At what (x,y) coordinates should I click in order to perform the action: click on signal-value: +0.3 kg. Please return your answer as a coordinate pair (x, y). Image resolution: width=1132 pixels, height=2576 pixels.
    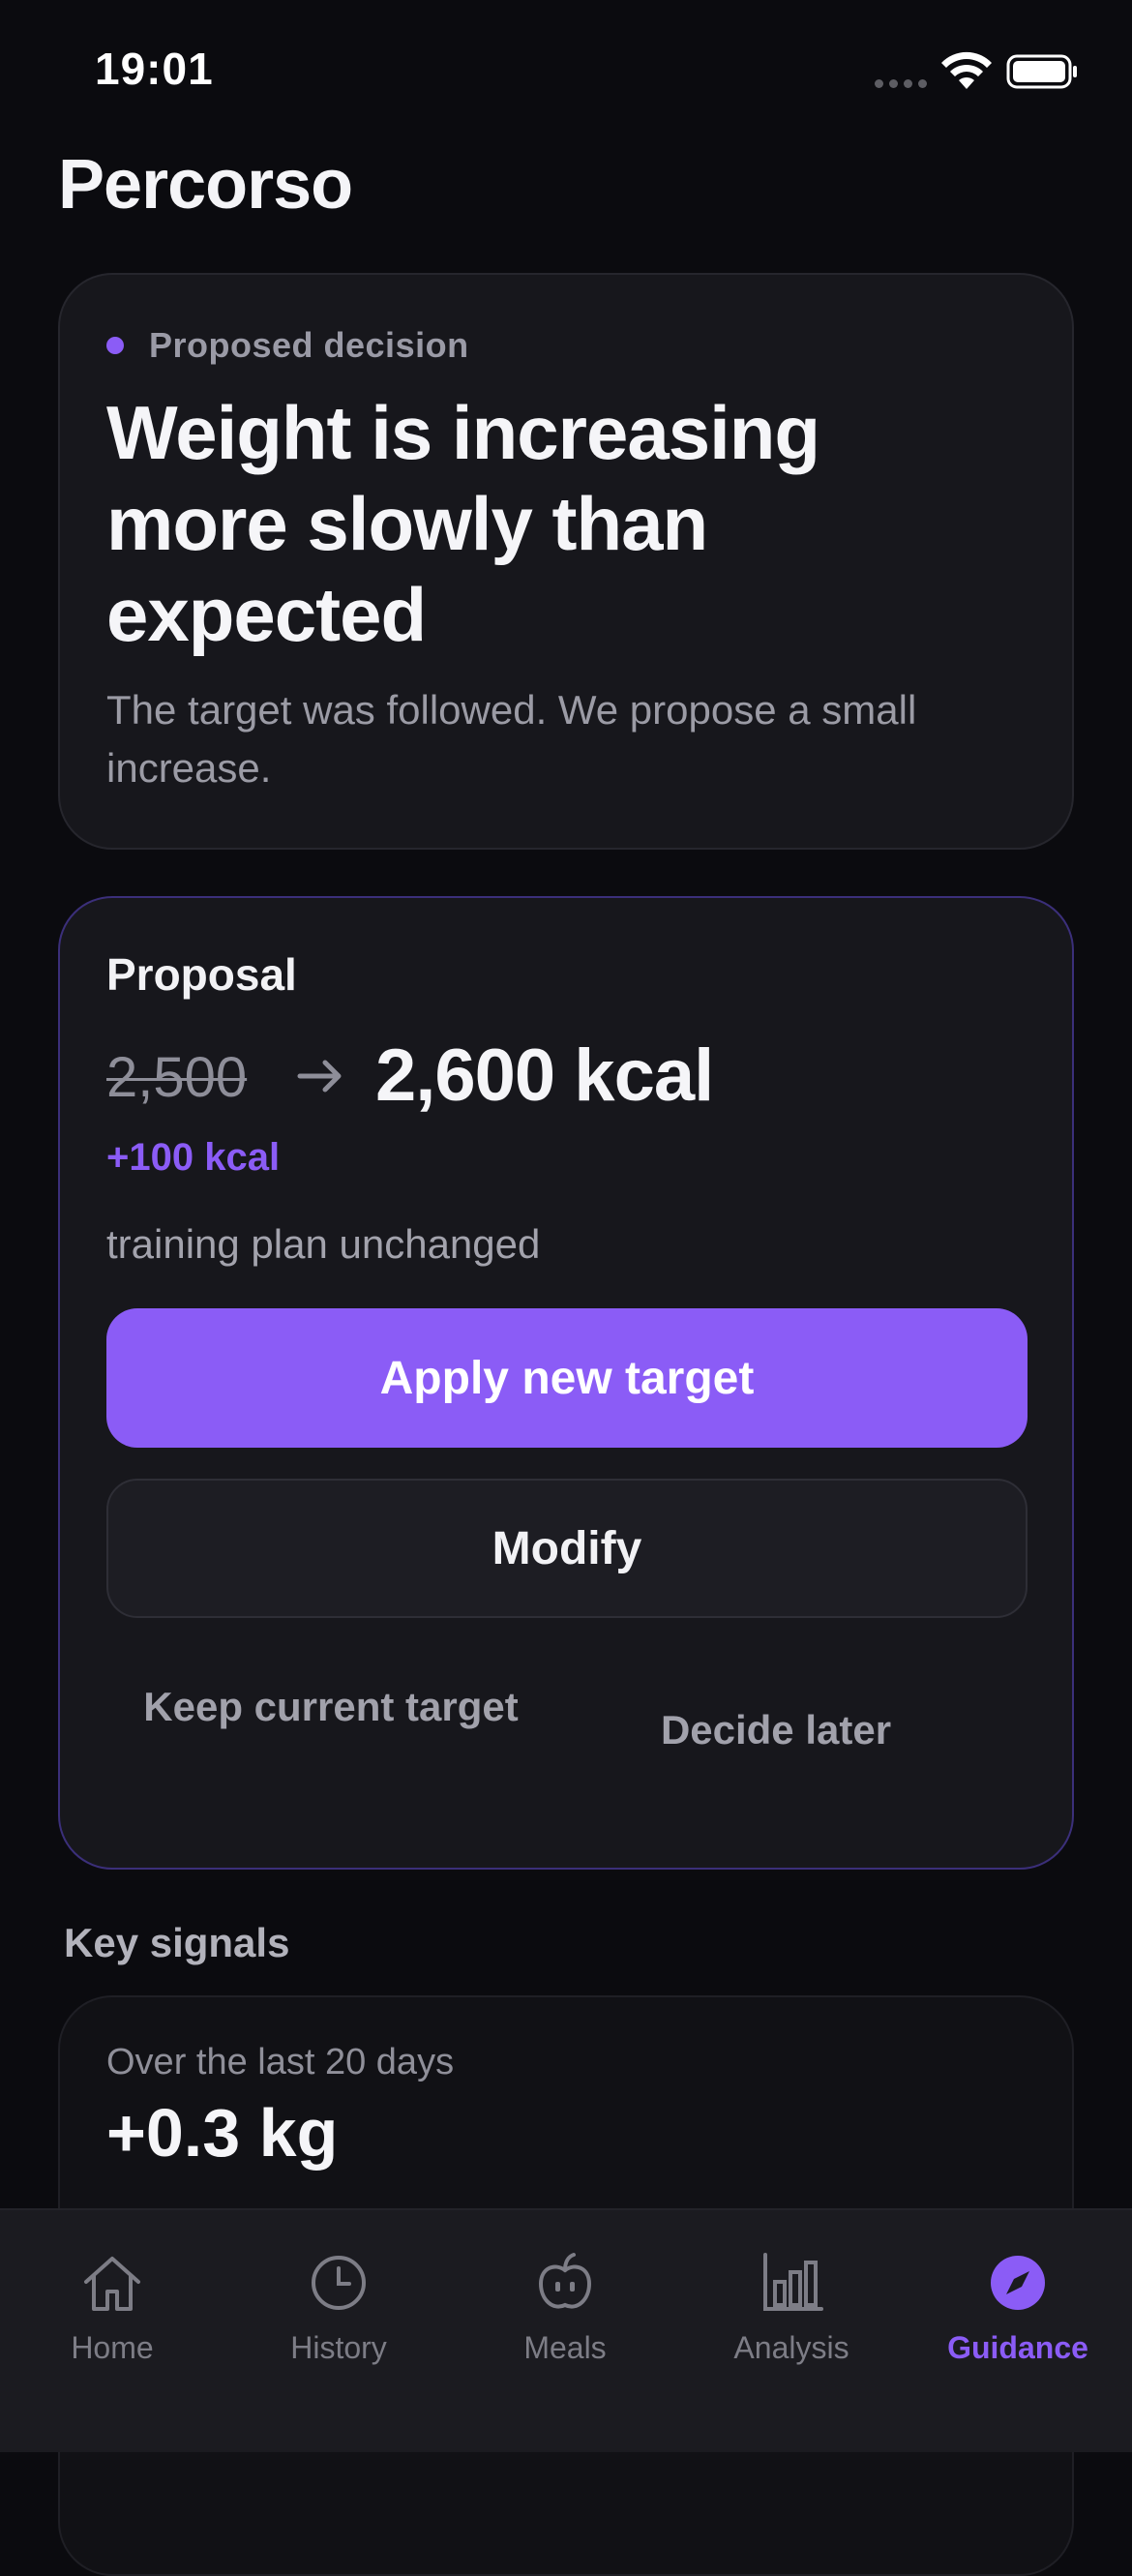
    Looking at the image, I should click on (223, 2133).